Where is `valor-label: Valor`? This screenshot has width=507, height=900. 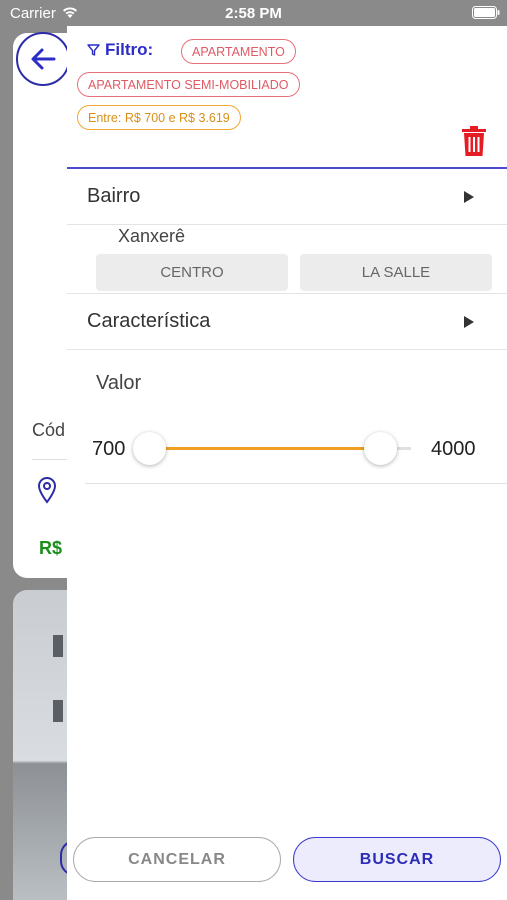
valor-label: Valor is located at coordinates (119, 383).